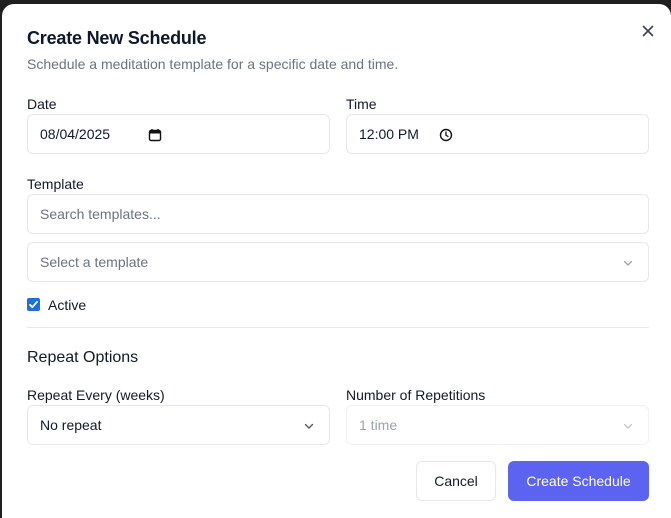 The height and width of the screenshot is (518, 671). What do you see at coordinates (117, 38) in the screenshot?
I see `dialog-title: Create New Schedule` at bounding box center [117, 38].